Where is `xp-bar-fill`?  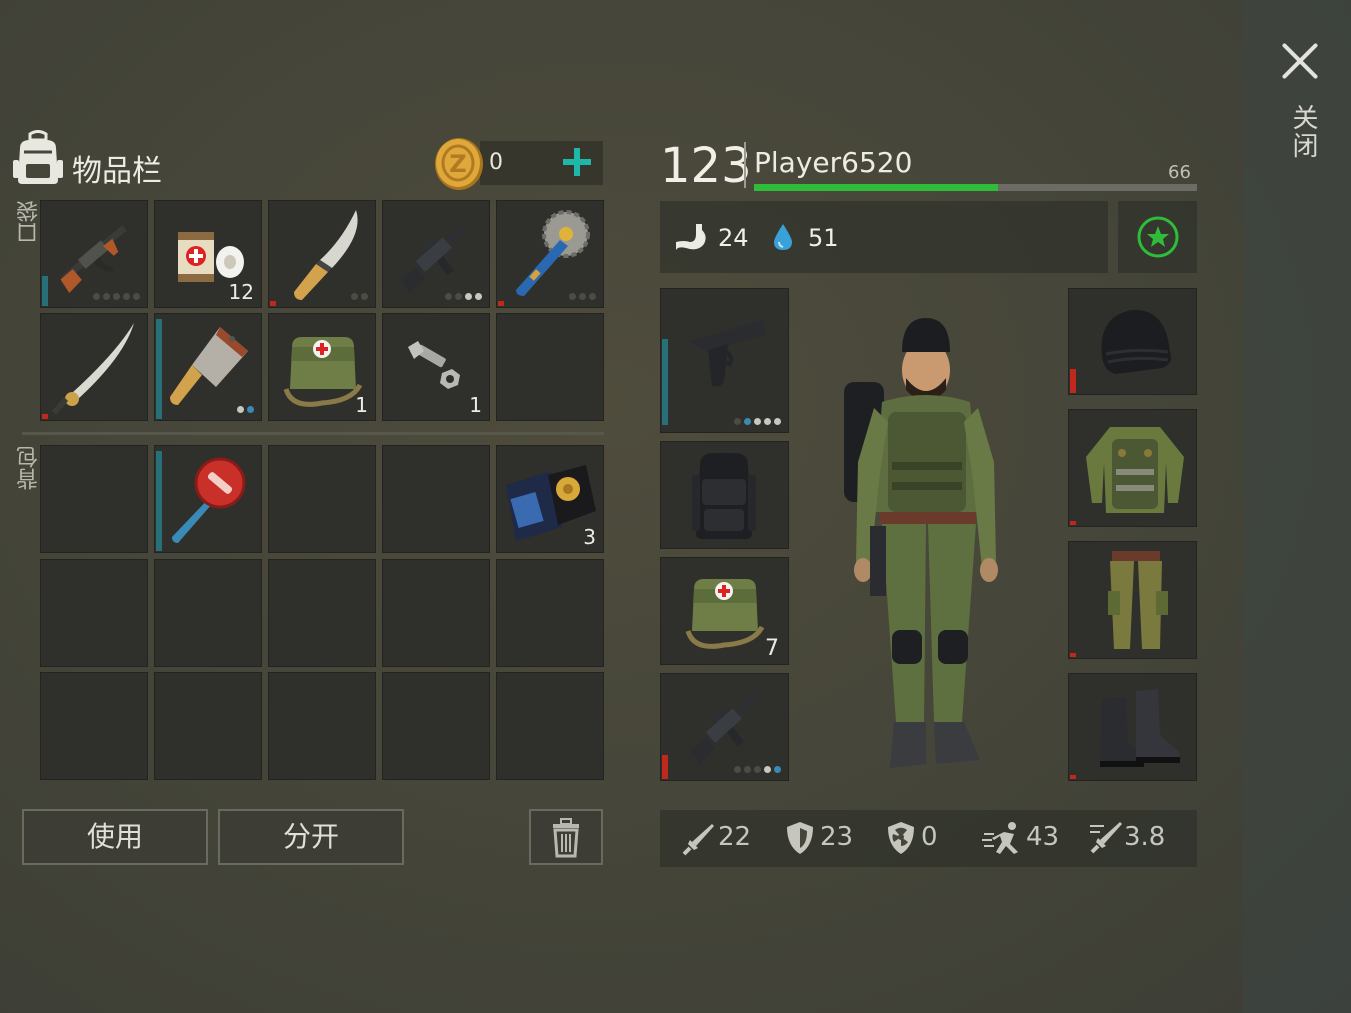 xp-bar-fill is located at coordinates (876, 187).